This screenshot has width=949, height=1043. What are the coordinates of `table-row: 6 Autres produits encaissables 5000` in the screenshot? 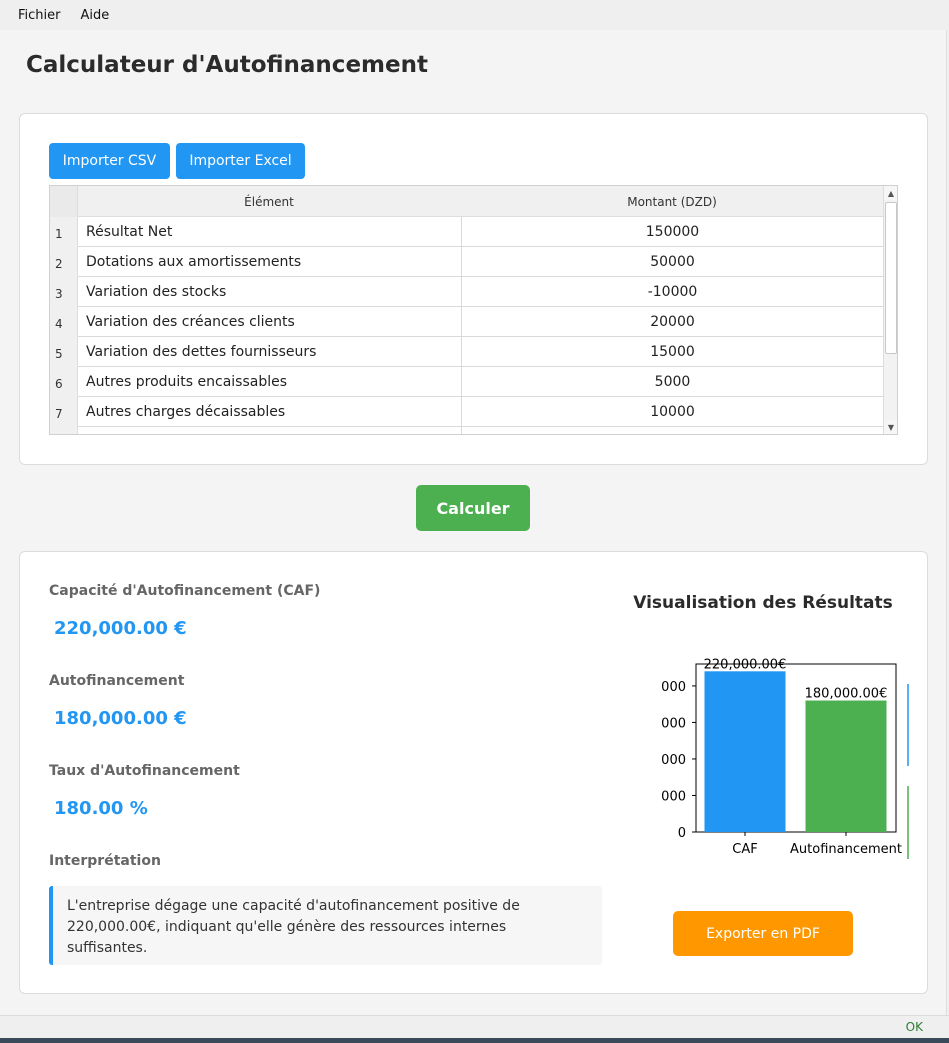 It's located at (466, 382).